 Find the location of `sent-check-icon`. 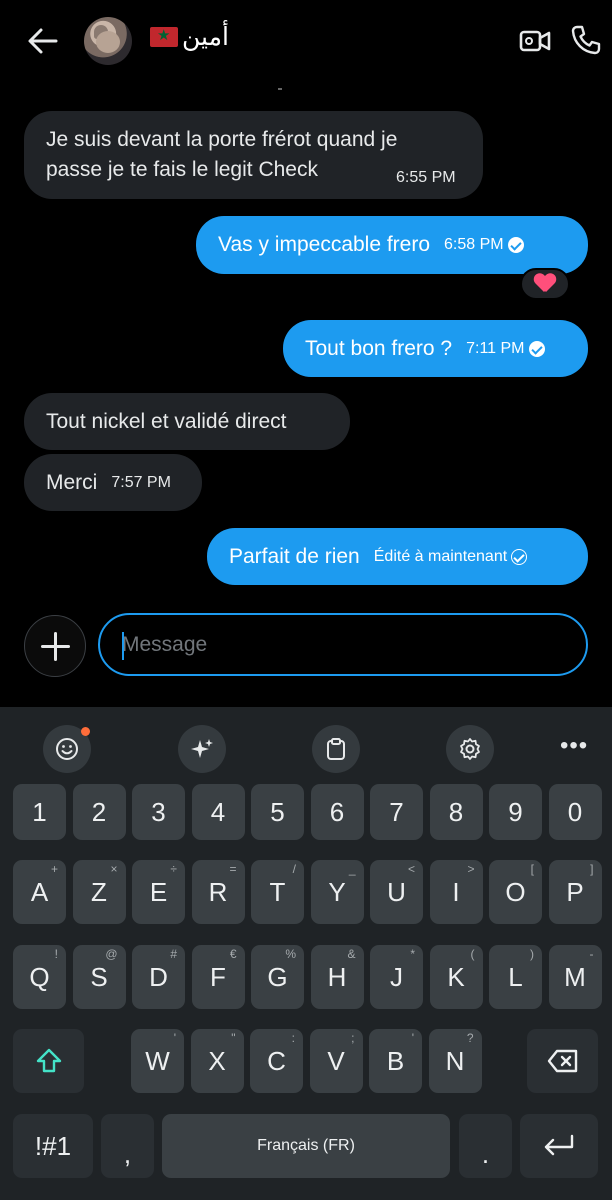

sent-check-icon is located at coordinates (519, 557).